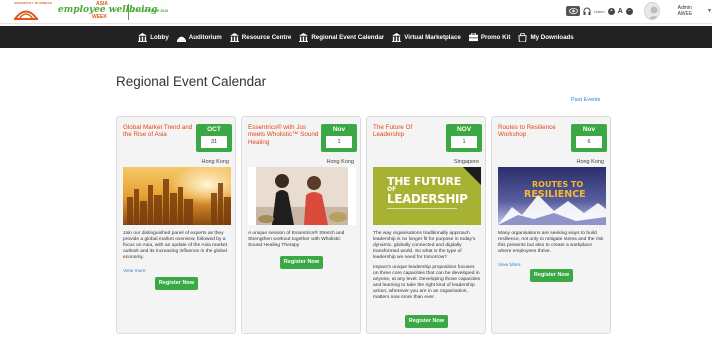  What do you see at coordinates (473, 36) in the screenshot?
I see `promo-kit-icon` at bounding box center [473, 36].